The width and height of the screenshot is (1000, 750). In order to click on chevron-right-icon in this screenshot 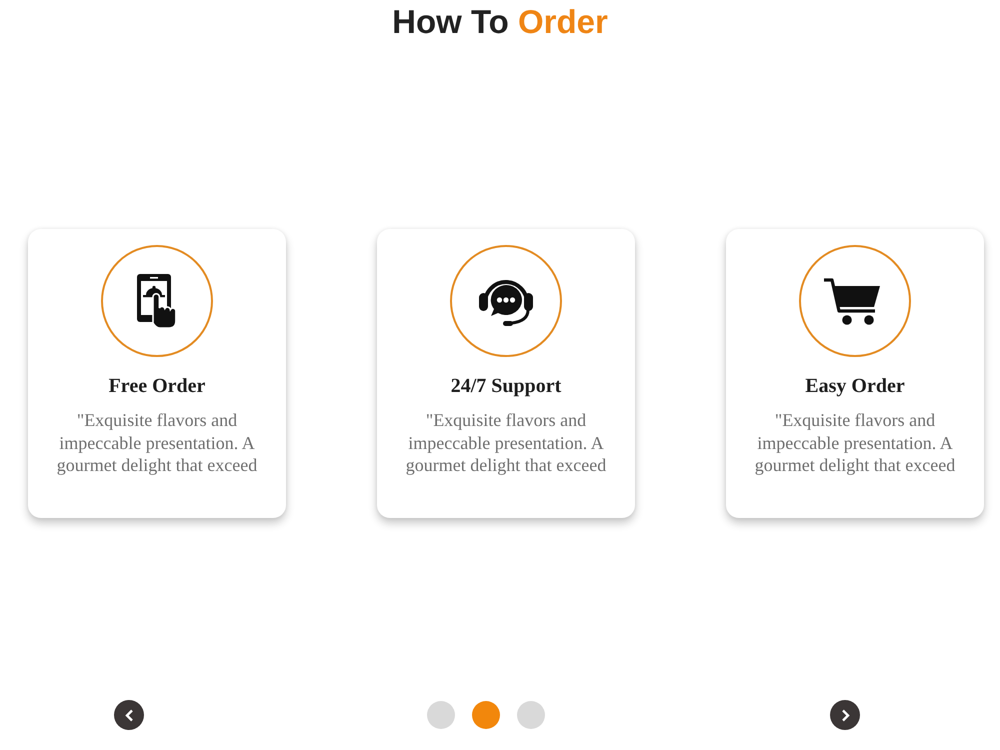, I will do `click(845, 715)`.